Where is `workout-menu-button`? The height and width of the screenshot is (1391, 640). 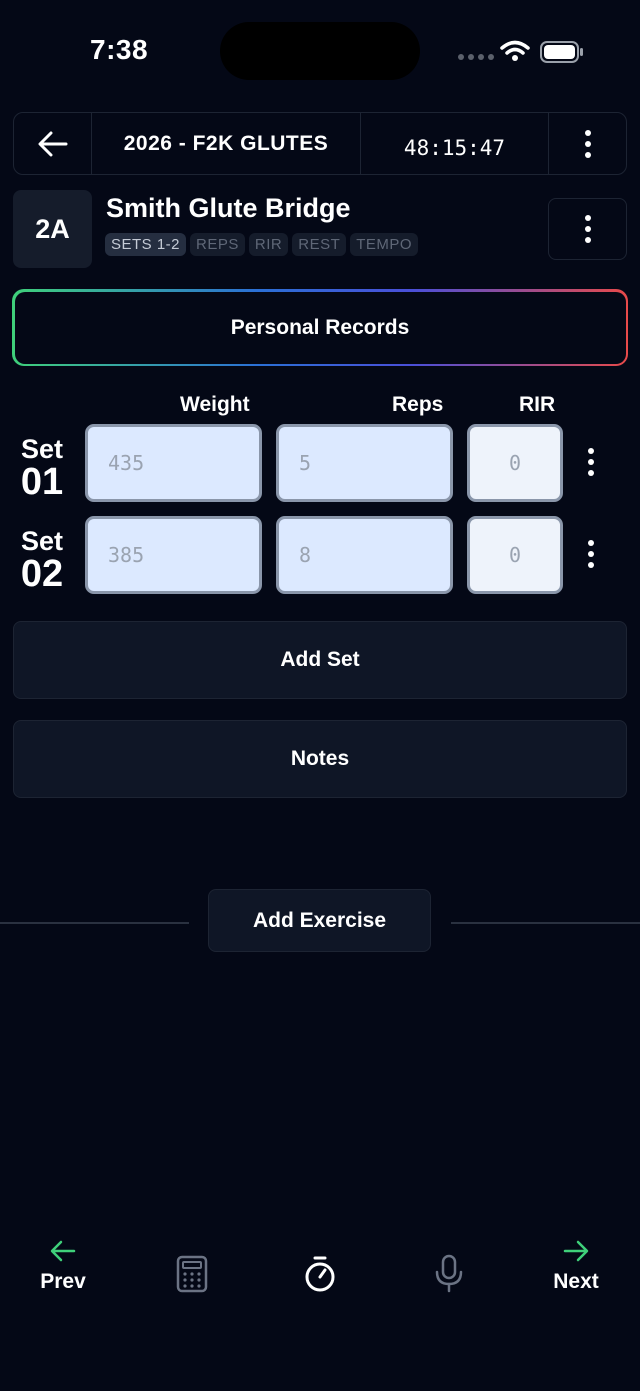
workout-menu-button is located at coordinates (587, 143).